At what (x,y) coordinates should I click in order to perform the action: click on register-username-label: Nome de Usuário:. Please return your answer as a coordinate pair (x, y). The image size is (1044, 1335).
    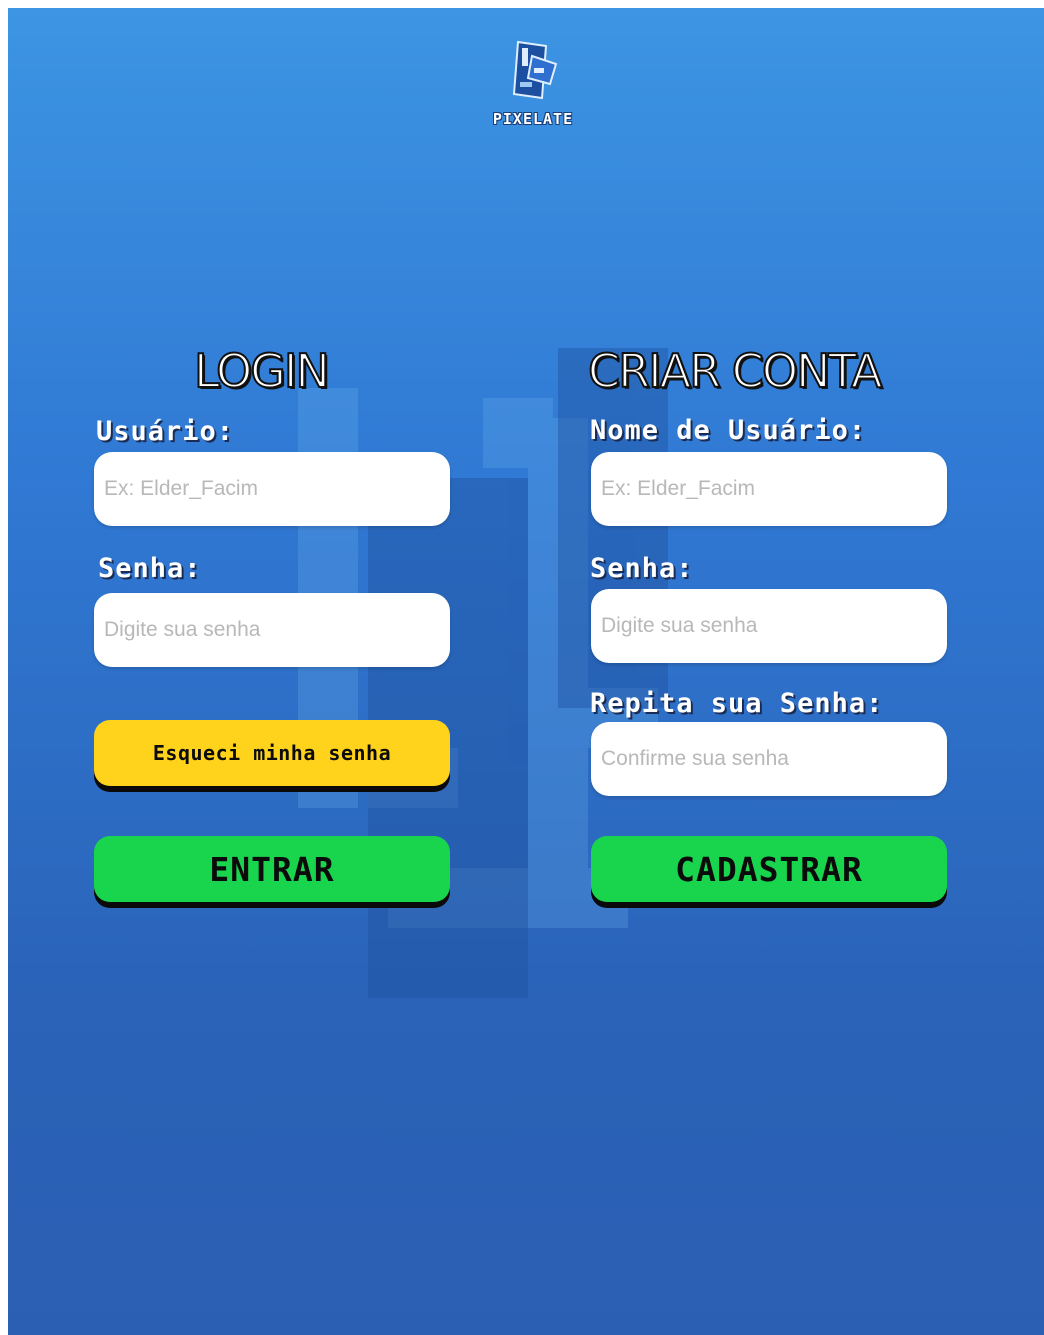
    Looking at the image, I should click on (728, 430).